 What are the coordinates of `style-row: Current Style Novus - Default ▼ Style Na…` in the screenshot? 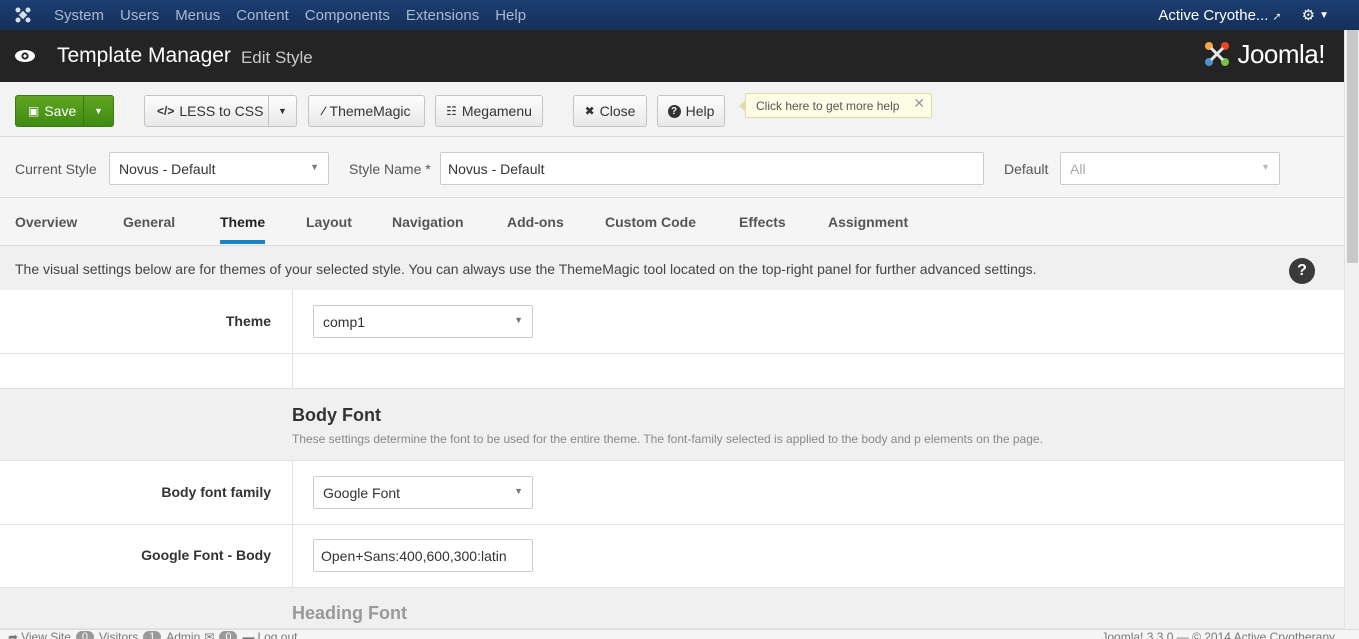 It's located at (672, 167).